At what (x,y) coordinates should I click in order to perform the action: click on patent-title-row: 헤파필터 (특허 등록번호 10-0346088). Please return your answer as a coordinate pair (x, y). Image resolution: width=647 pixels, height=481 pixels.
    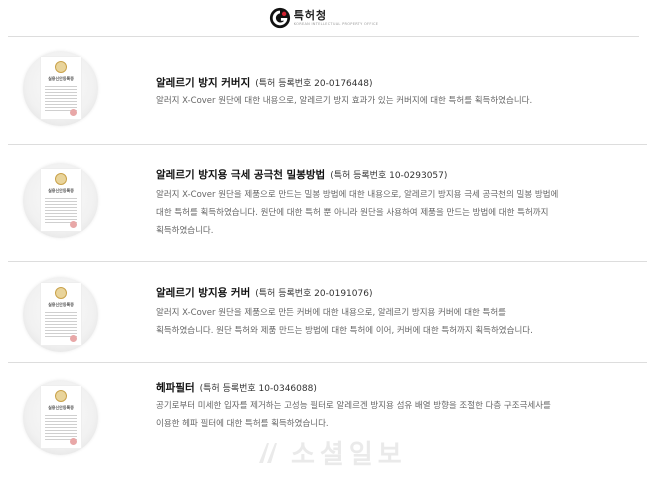
    Looking at the image, I should click on (236, 387).